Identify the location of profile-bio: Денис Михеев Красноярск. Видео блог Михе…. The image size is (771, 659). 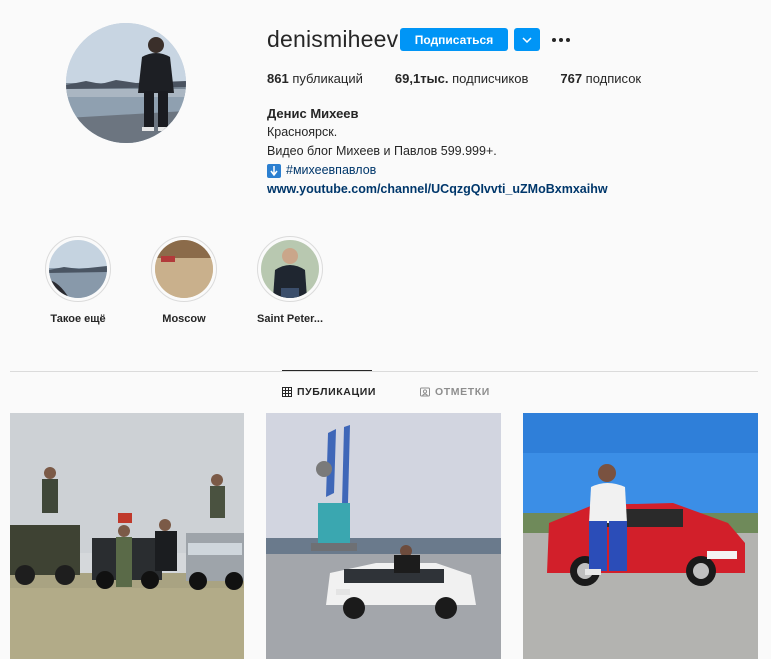
(437, 151).